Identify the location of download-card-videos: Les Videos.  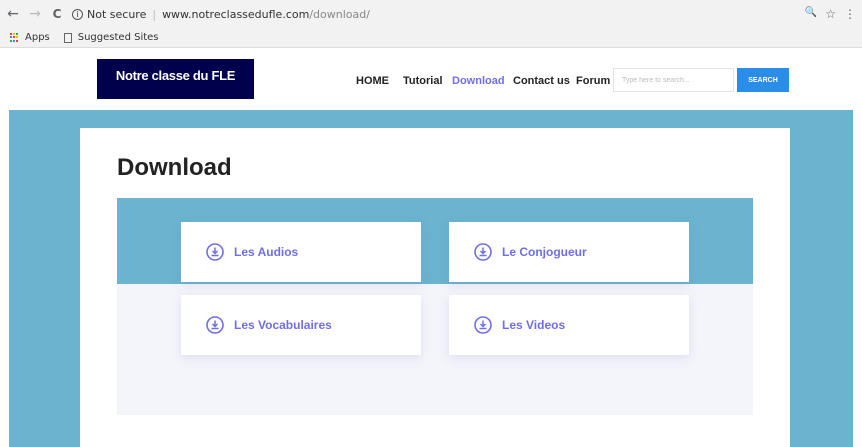
(569, 325).